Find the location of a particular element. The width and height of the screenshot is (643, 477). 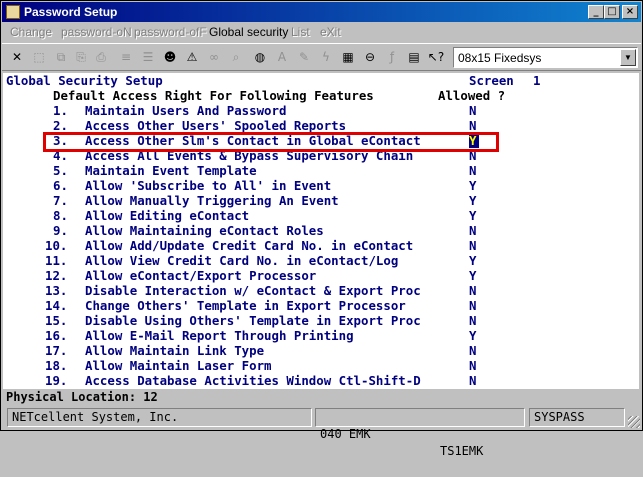

chevron-down-icon: ▼ is located at coordinates (628, 57).